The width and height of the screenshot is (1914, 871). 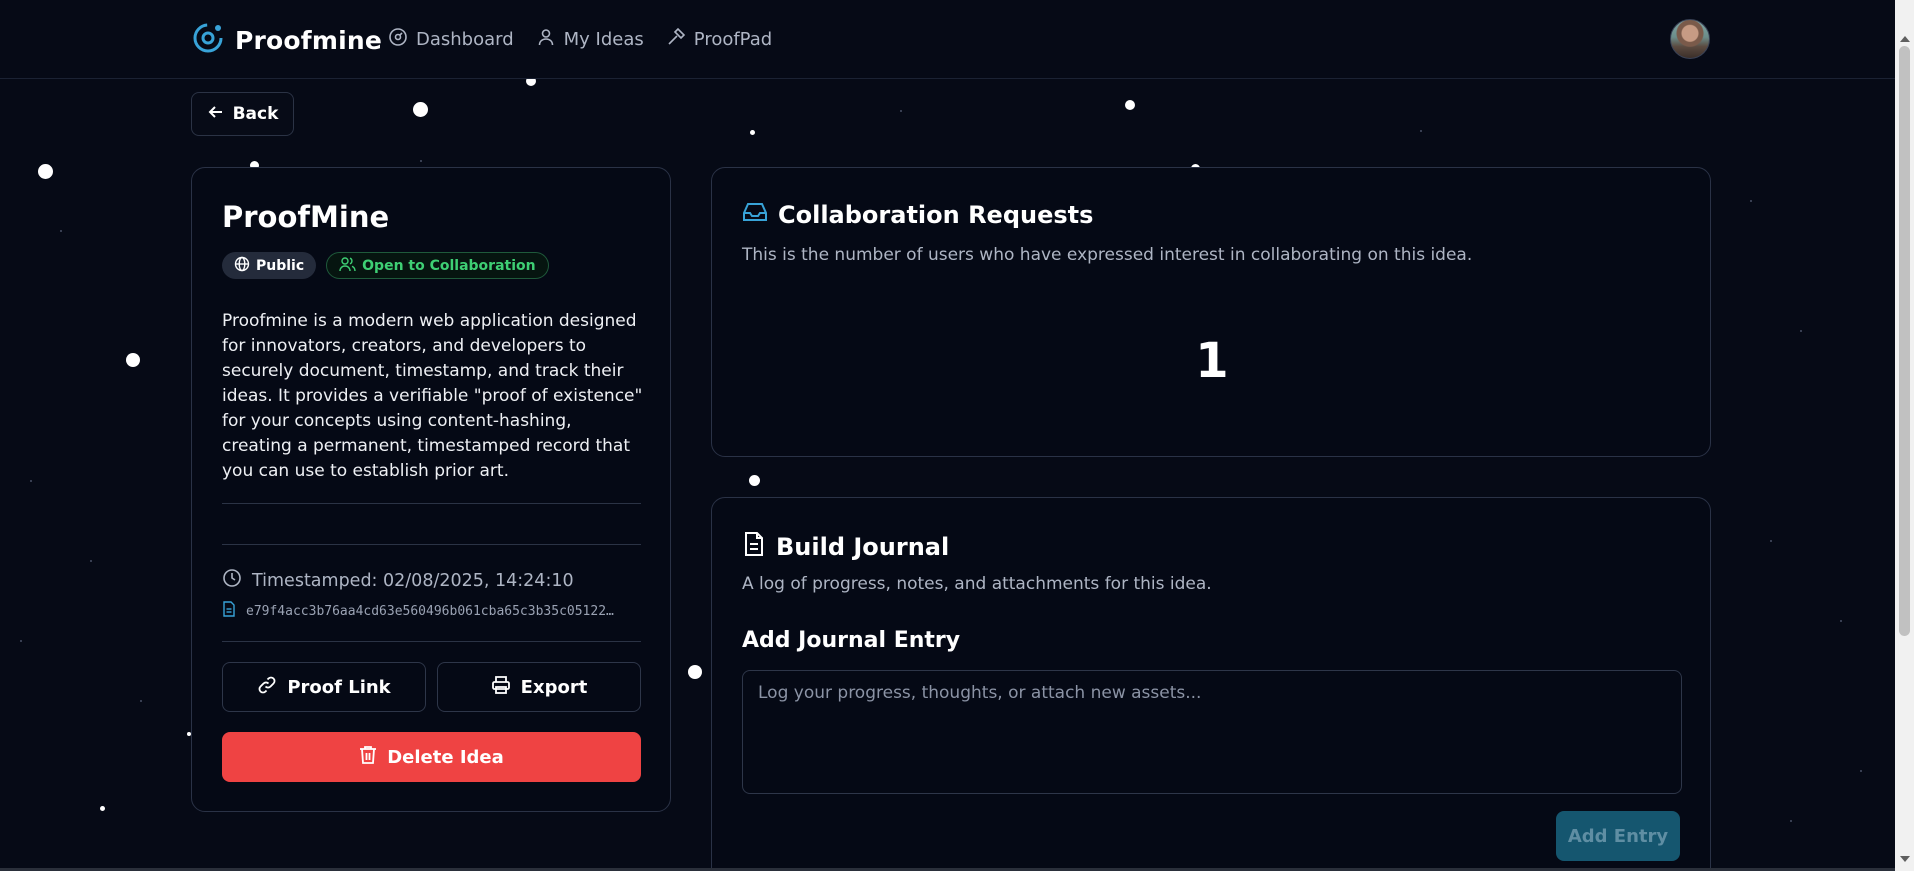 I want to click on journal-heading: Build Journal, so click(x=845, y=547).